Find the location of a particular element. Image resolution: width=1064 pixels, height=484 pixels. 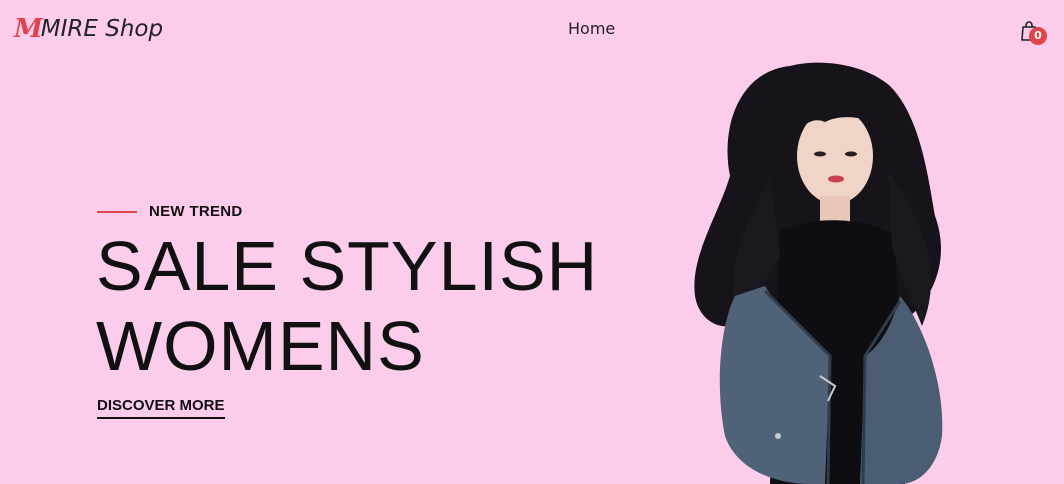

hero-eyebrow: NEW TREND is located at coordinates (170, 211).